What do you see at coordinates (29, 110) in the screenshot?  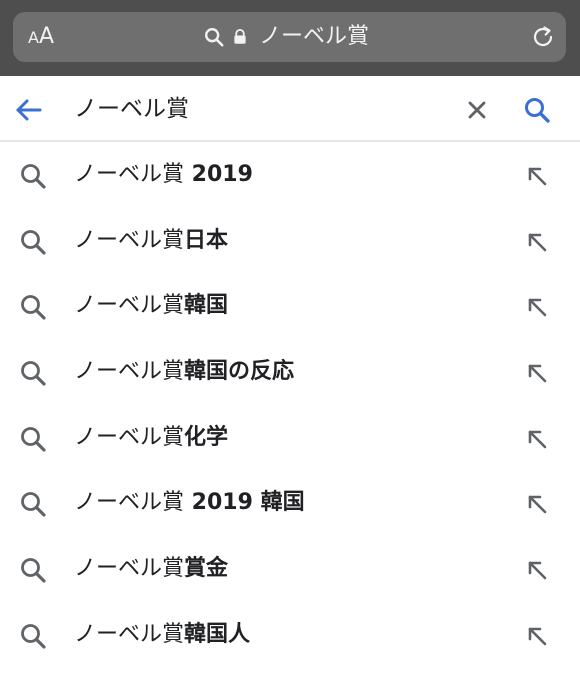 I see `back-arrow-icon` at bounding box center [29, 110].